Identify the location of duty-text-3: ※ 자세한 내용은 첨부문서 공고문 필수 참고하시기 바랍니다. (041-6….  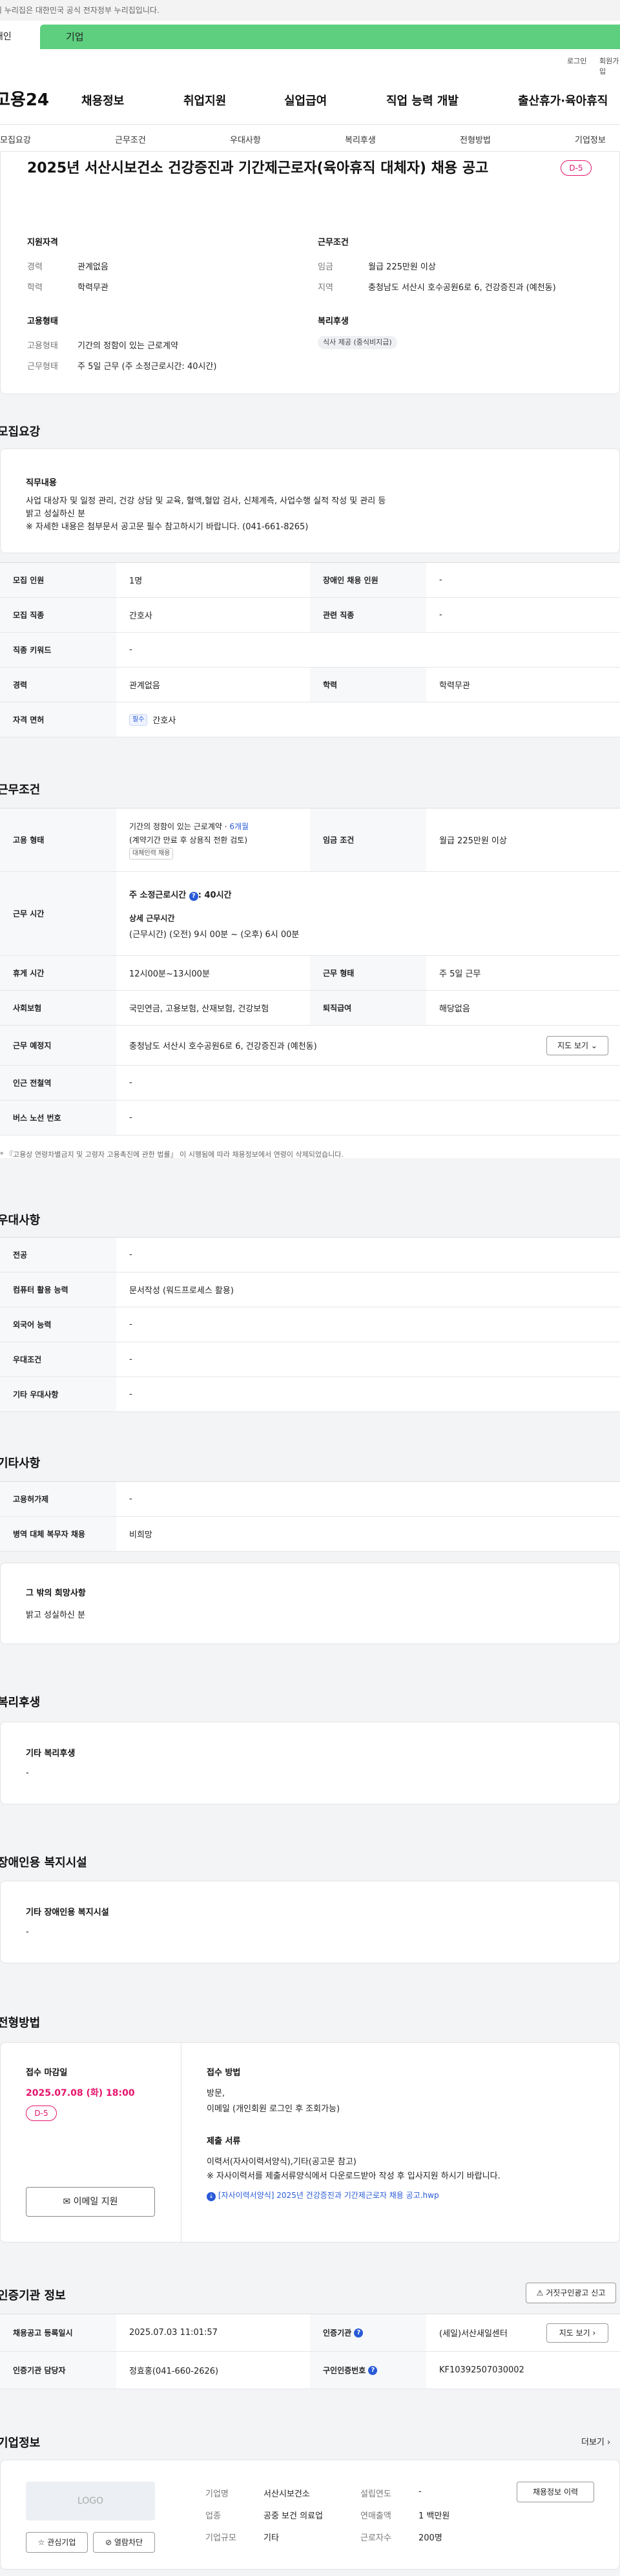
(168, 527).